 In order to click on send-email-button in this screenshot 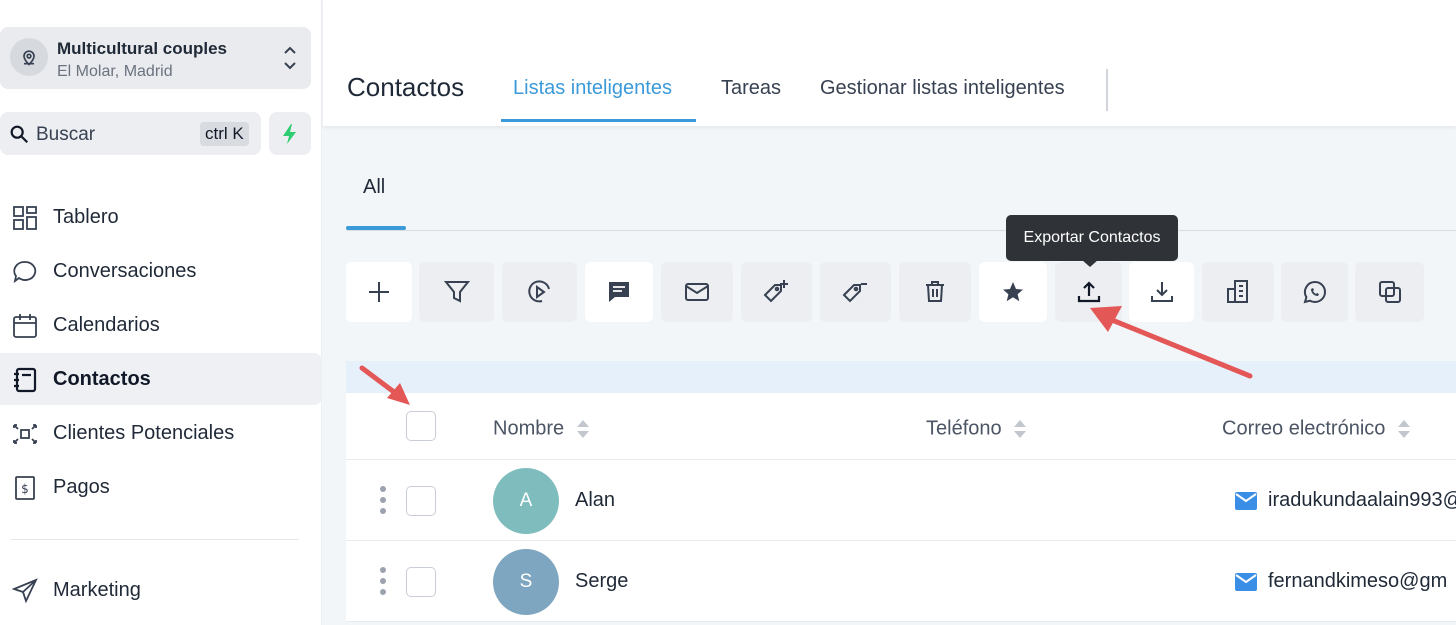, I will do `click(697, 292)`.